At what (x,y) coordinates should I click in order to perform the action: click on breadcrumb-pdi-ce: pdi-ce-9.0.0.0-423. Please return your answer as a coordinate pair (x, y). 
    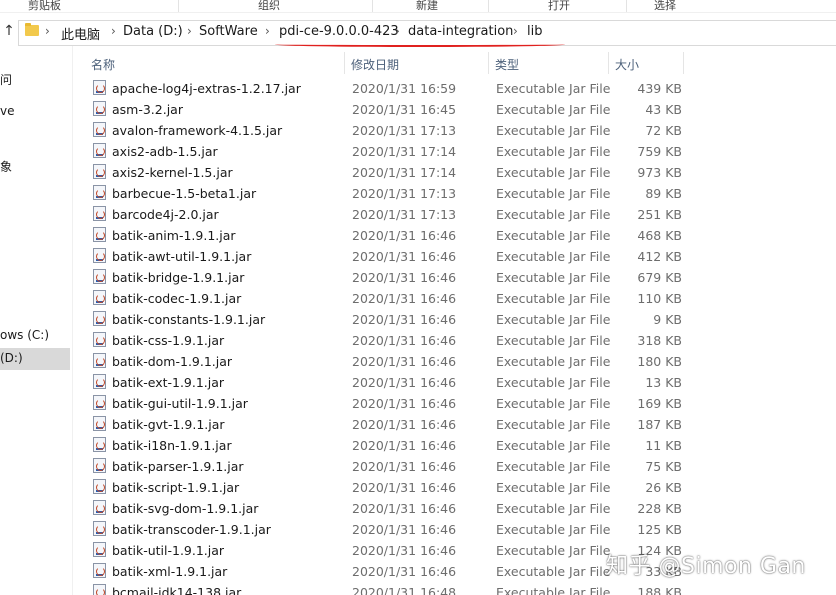
    Looking at the image, I should click on (339, 31).